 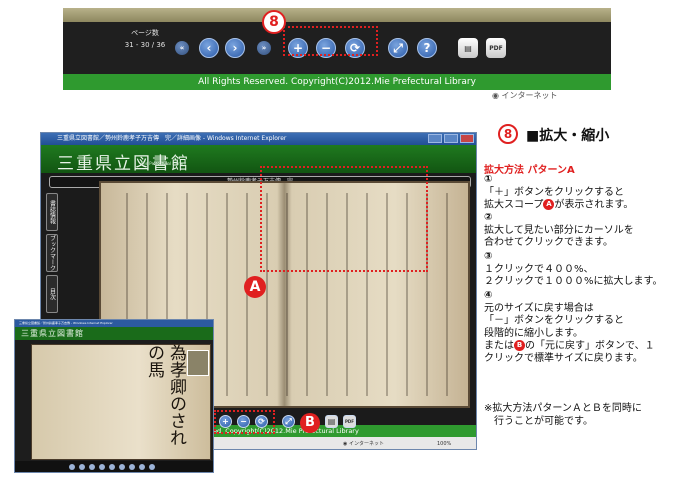 What do you see at coordinates (488, 295) in the screenshot?
I see `step-number: ④` at bounding box center [488, 295].